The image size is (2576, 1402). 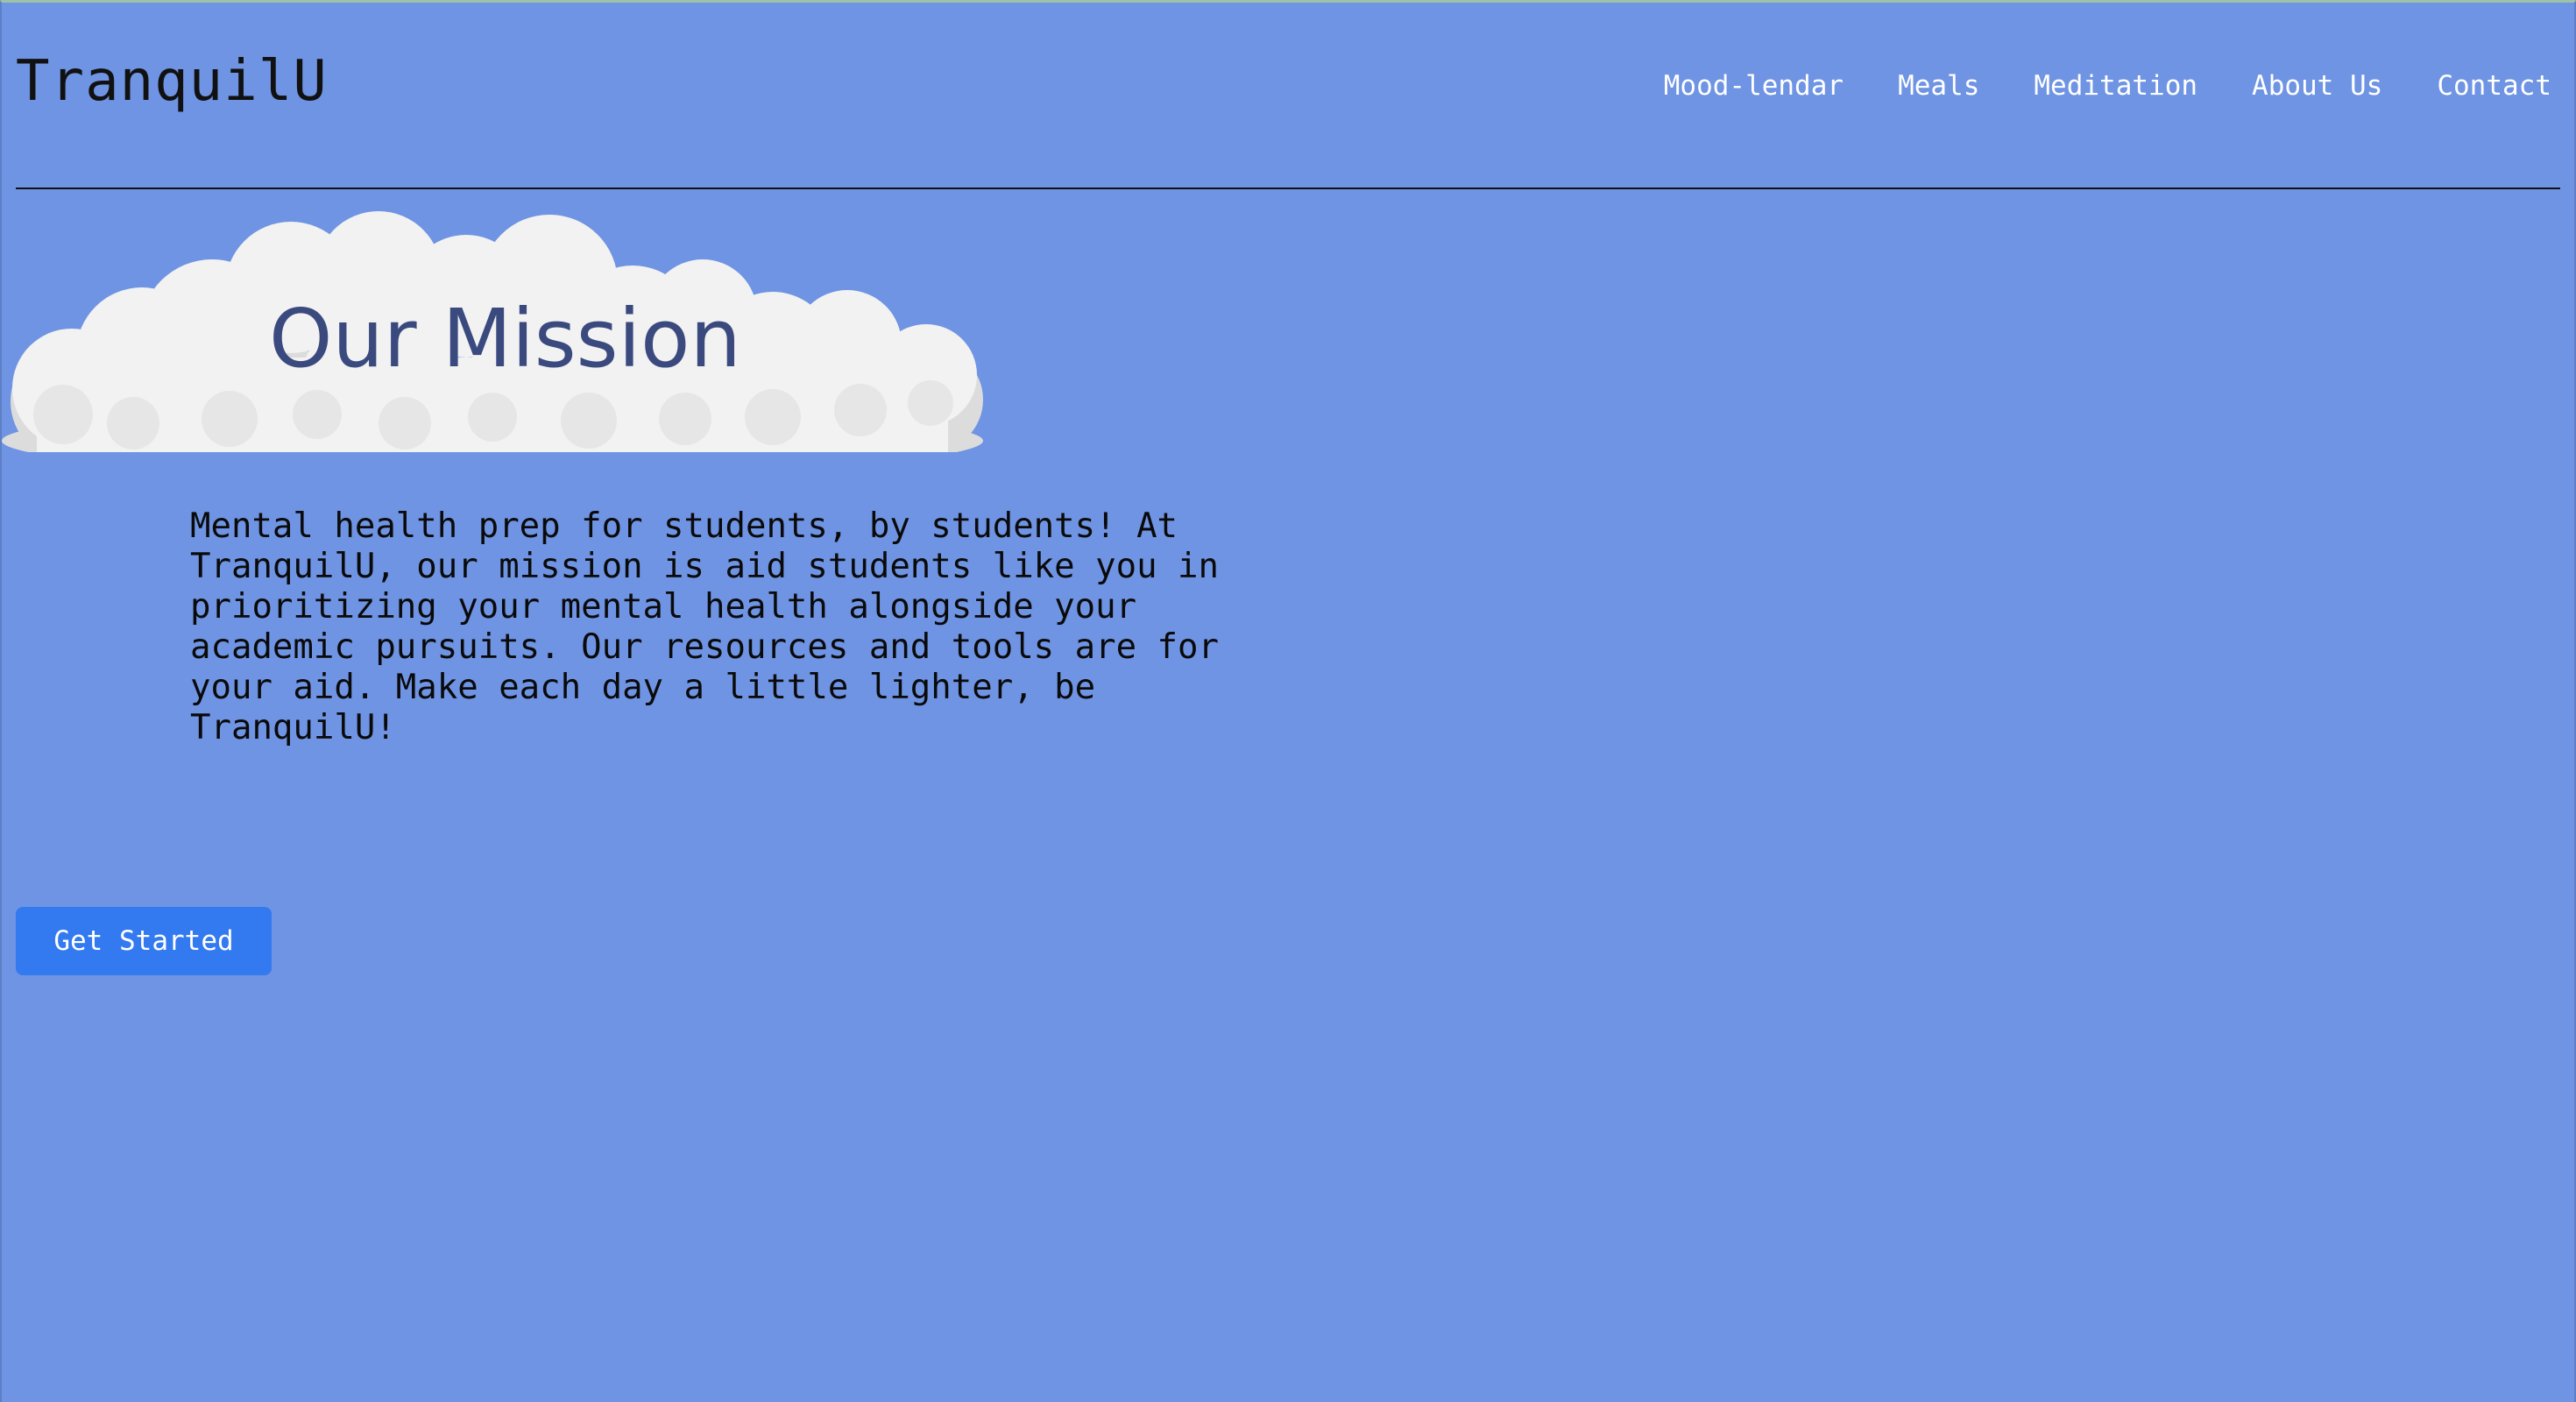 I want to click on mission-title: Our Mission, so click(x=505, y=339).